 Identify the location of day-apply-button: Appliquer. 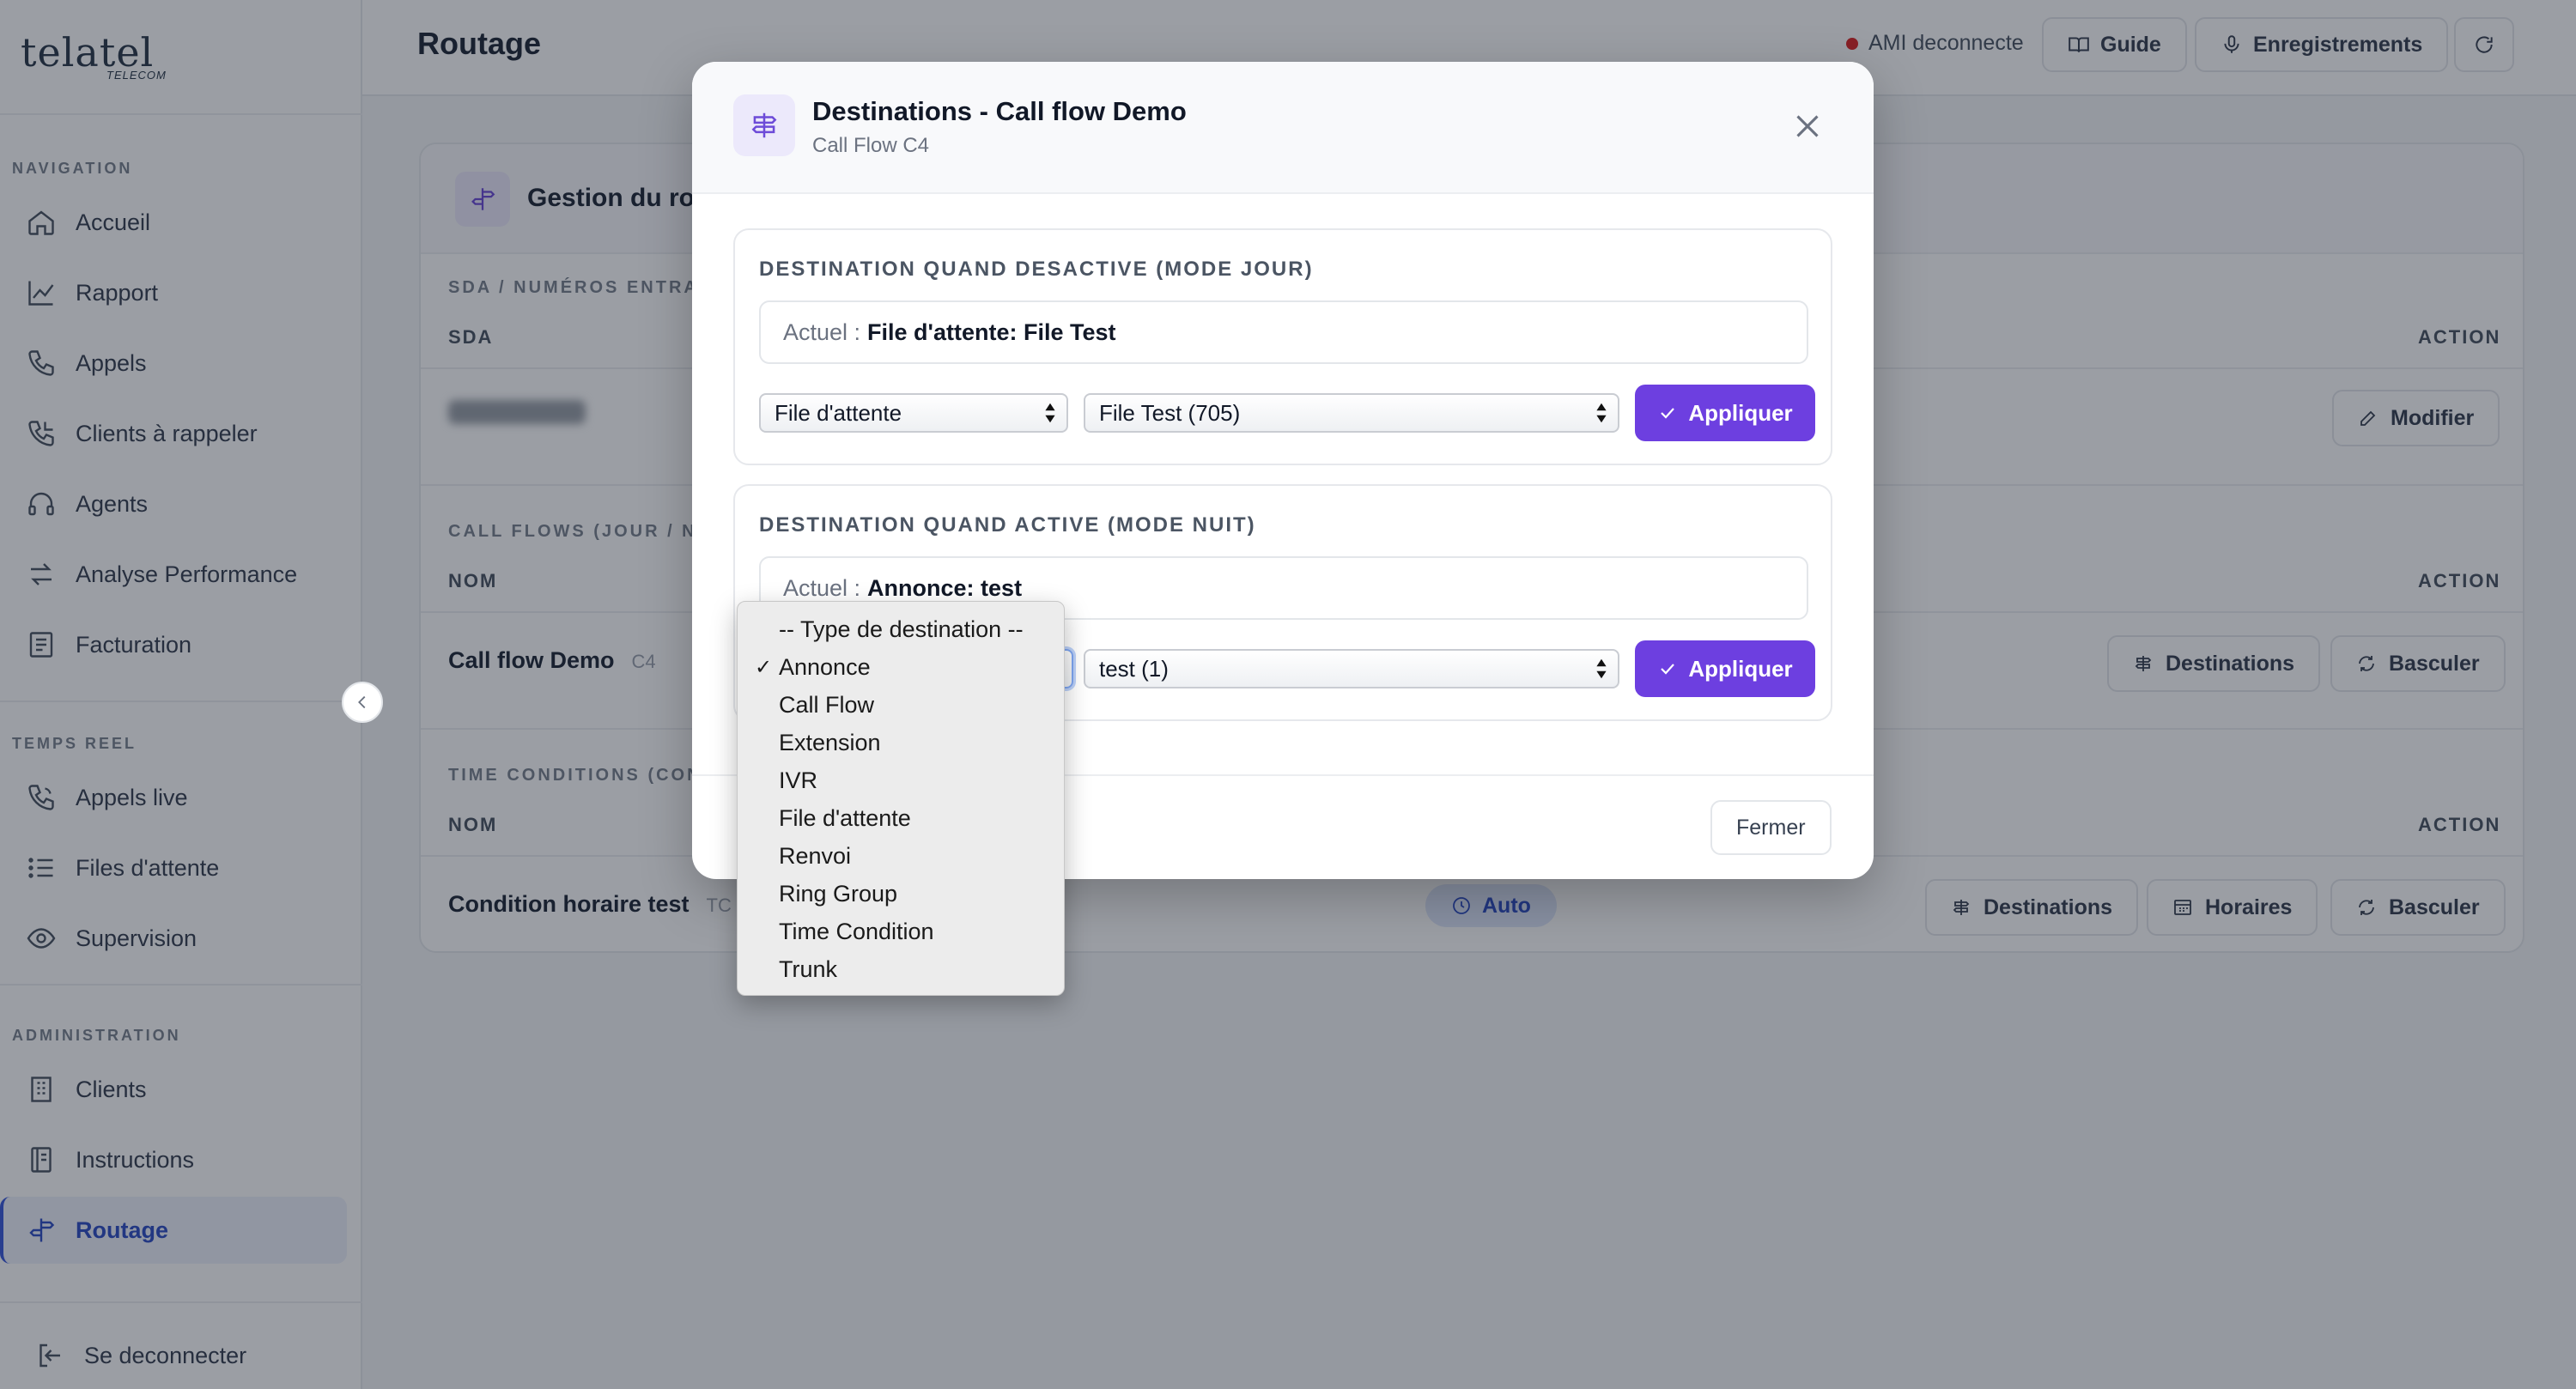
(1725, 413).